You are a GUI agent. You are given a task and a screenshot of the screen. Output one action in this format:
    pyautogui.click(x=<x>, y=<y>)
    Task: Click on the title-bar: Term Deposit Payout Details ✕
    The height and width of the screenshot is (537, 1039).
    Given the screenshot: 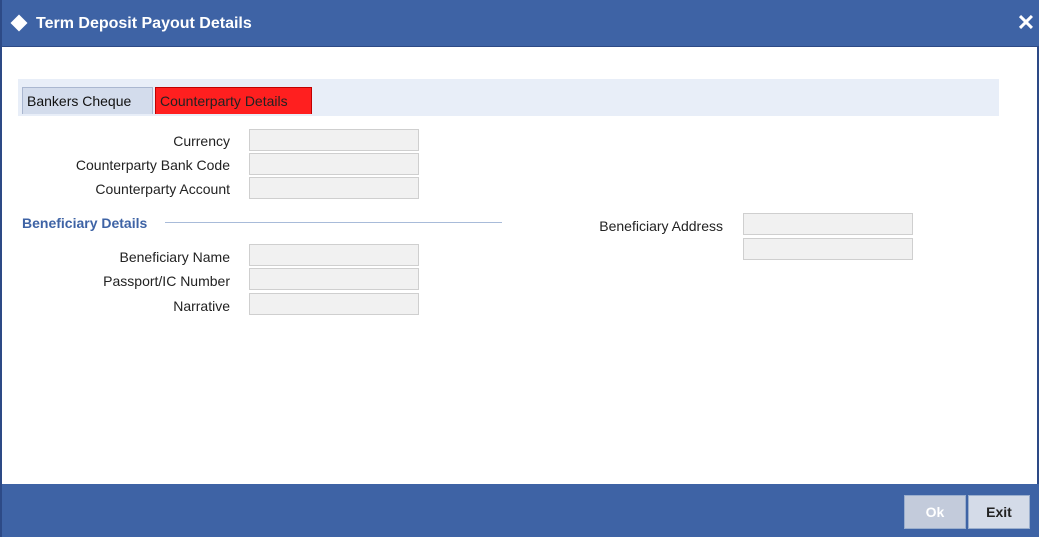 What is the action you would take?
    pyautogui.click(x=520, y=23)
    